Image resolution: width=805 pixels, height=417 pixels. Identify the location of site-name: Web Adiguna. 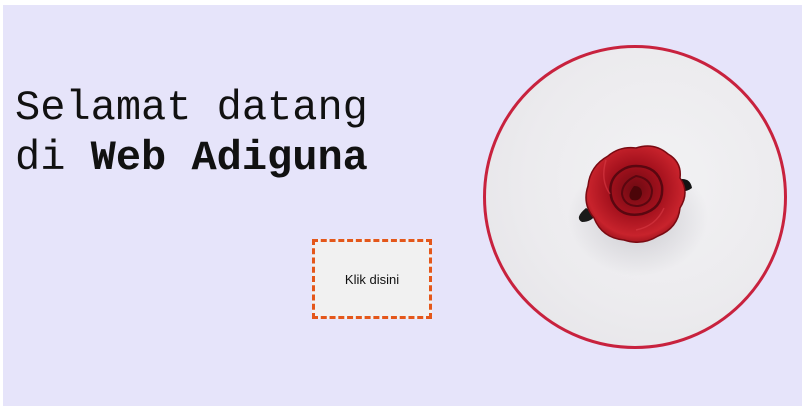
(229, 158).